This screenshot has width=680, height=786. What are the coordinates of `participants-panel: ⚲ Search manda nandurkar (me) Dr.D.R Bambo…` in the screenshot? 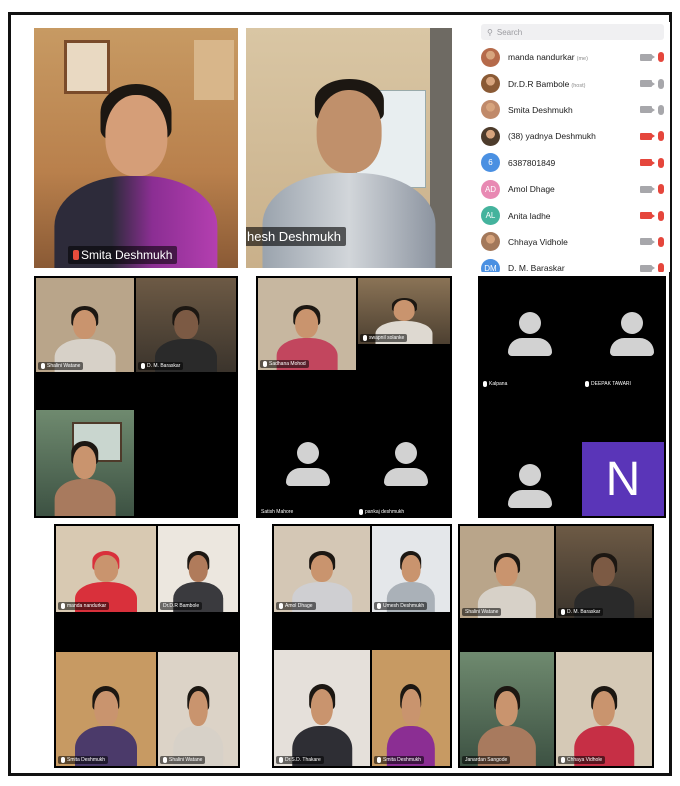 It's located at (572, 147).